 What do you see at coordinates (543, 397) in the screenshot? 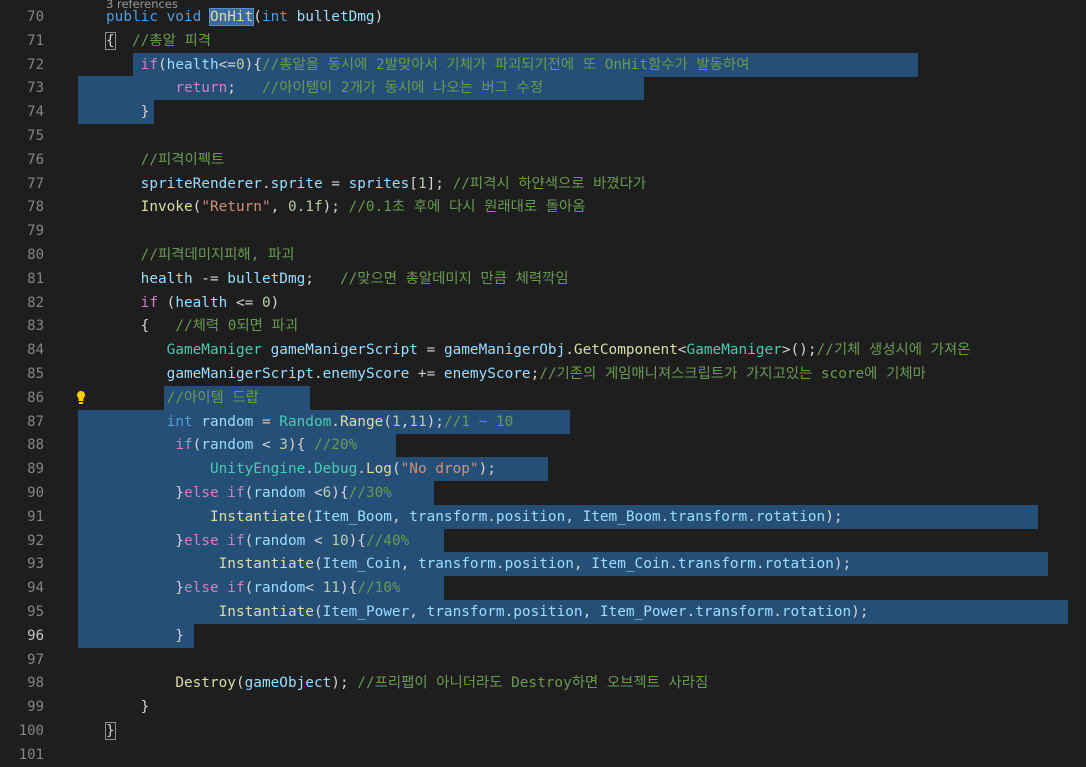
I see `code-line: 86 //아이템 드랍` at bounding box center [543, 397].